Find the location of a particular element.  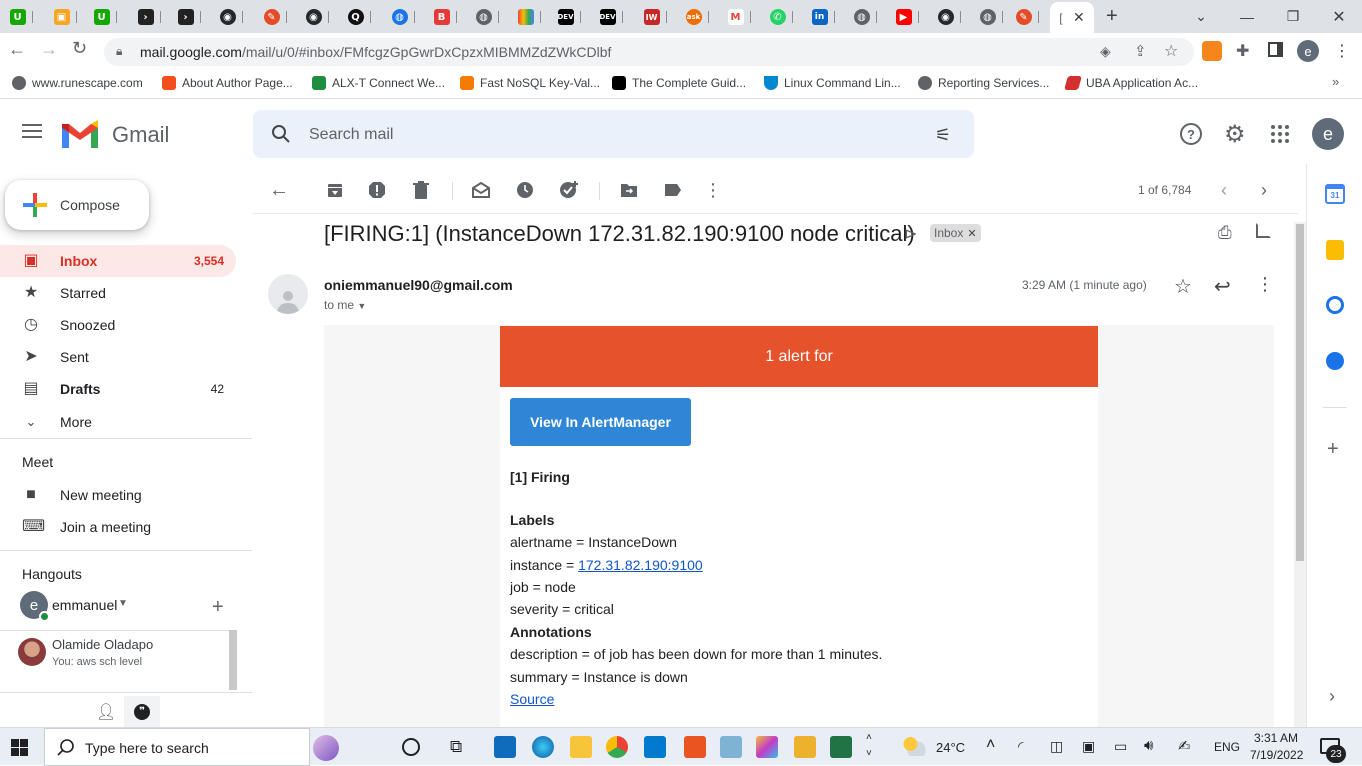

vscode-icon is located at coordinates (655, 747).